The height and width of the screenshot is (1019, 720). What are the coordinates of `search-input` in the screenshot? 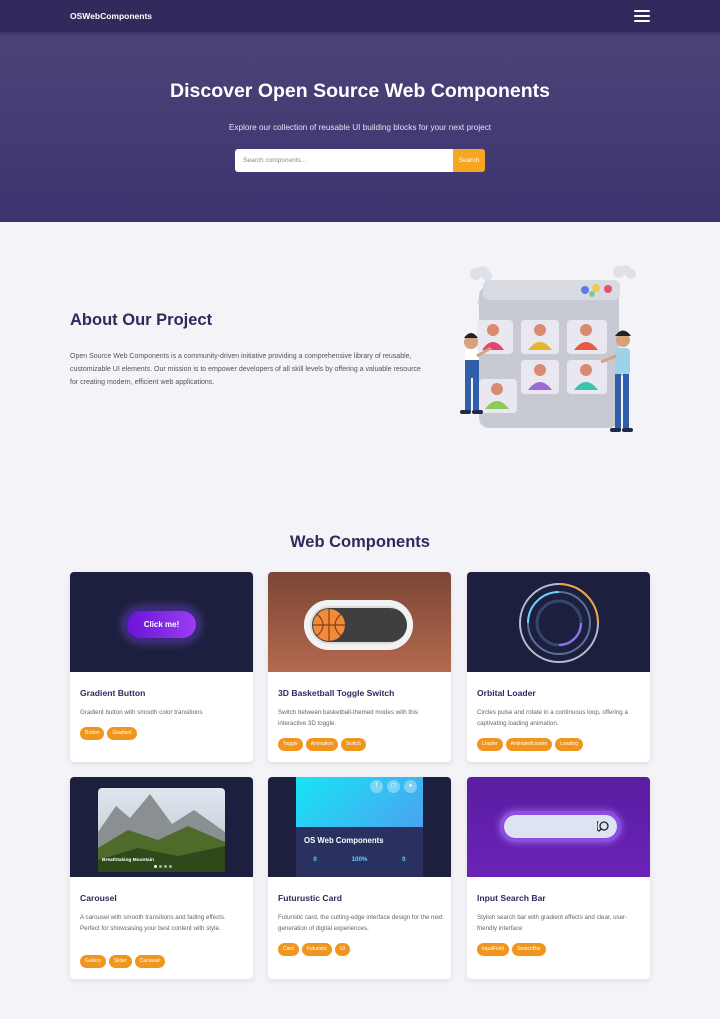 It's located at (344, 160).